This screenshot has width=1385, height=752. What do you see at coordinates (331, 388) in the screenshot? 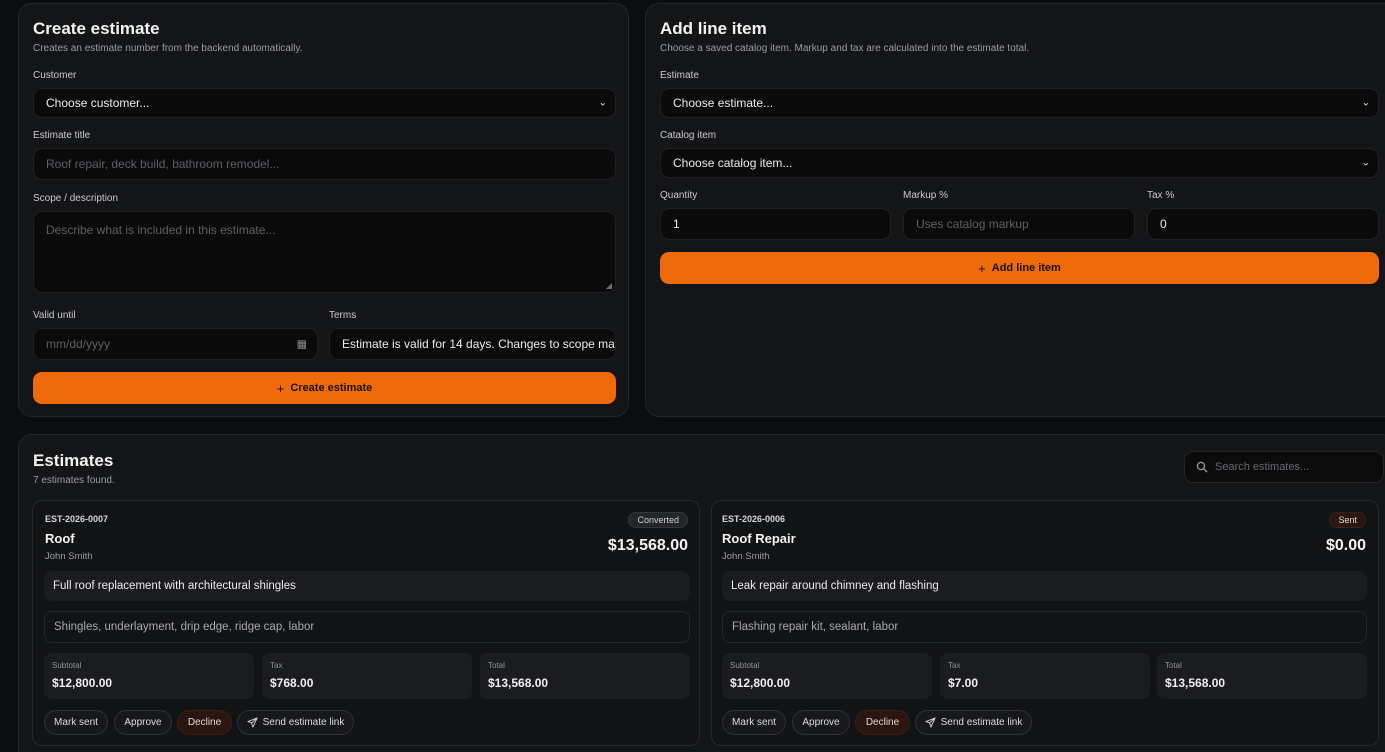
I see `create-estimate-button-label: Create estimate` at bounding box center [331, 388].